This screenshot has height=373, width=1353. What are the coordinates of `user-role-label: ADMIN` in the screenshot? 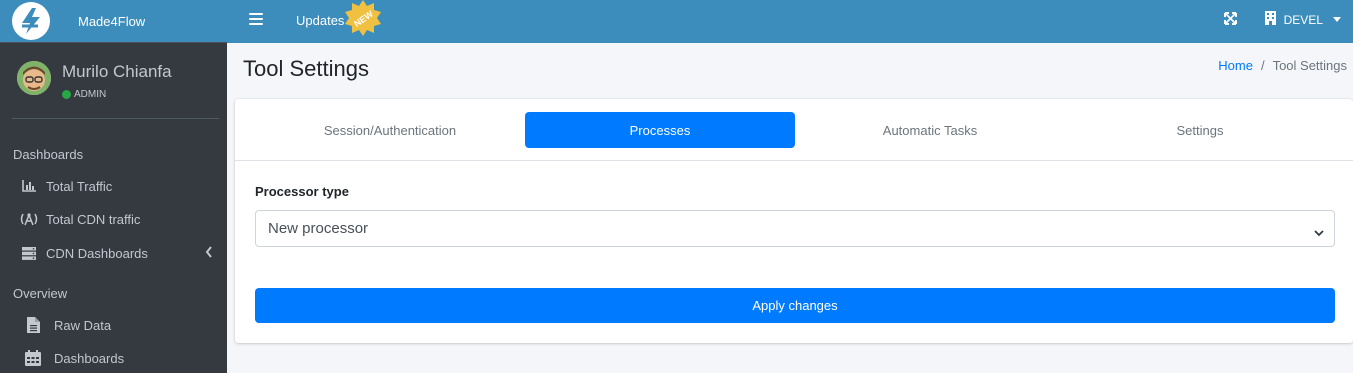 It's located at (90, 94).